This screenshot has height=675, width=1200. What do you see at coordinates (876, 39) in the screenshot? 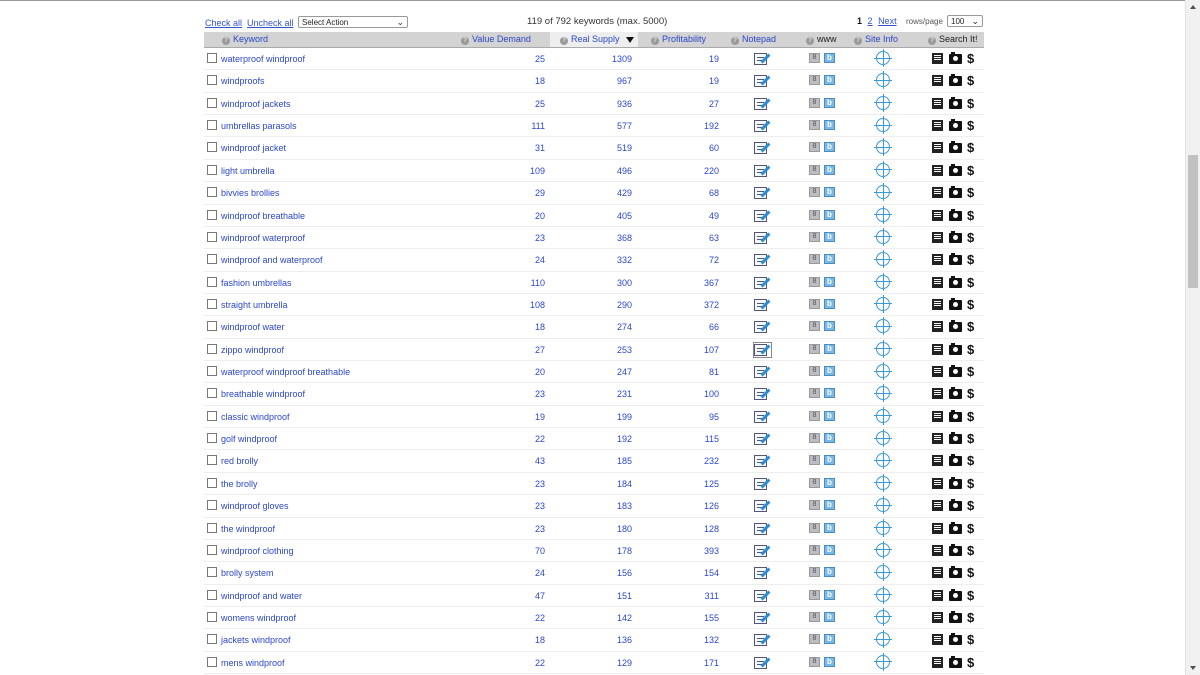
I see `col-site-info: ? Site Info` at bounding box center [876, 39].